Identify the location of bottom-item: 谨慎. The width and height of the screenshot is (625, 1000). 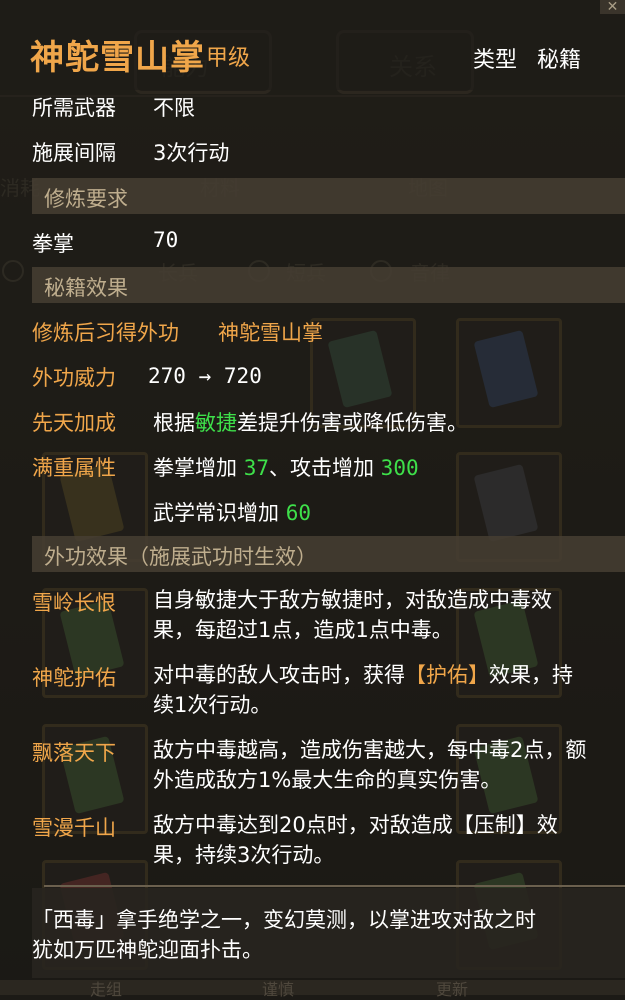
(278, 988).